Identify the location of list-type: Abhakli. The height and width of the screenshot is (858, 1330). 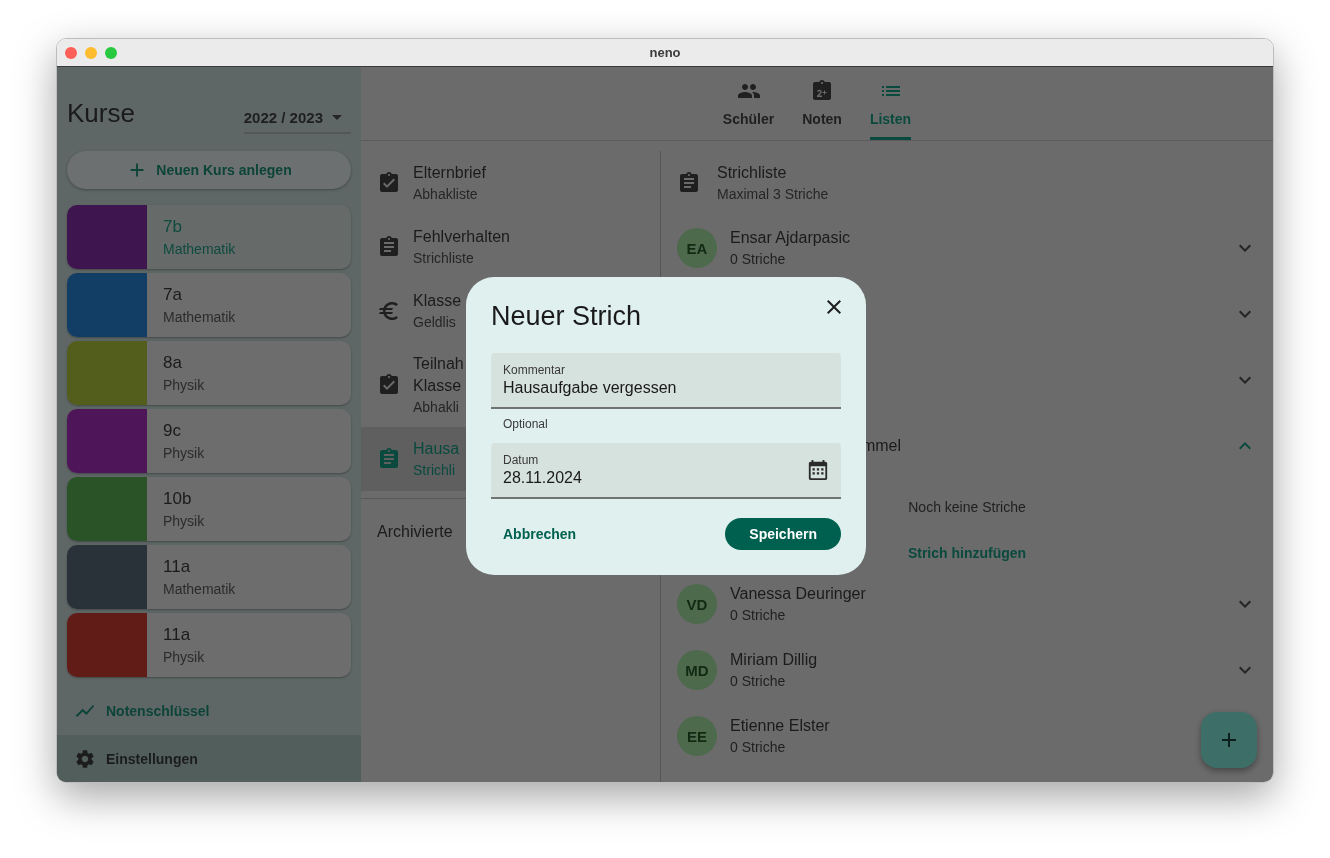
(436, 407).